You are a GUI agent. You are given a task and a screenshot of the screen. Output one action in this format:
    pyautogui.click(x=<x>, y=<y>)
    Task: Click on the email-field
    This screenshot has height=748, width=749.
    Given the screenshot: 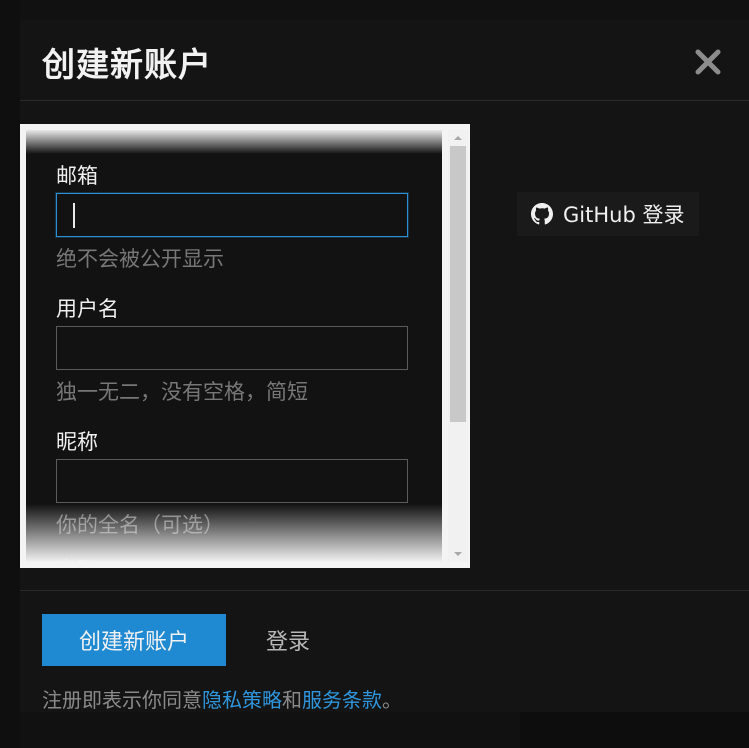 What is the action you would take?
    pyautogui.click(x=232, y=215)
    